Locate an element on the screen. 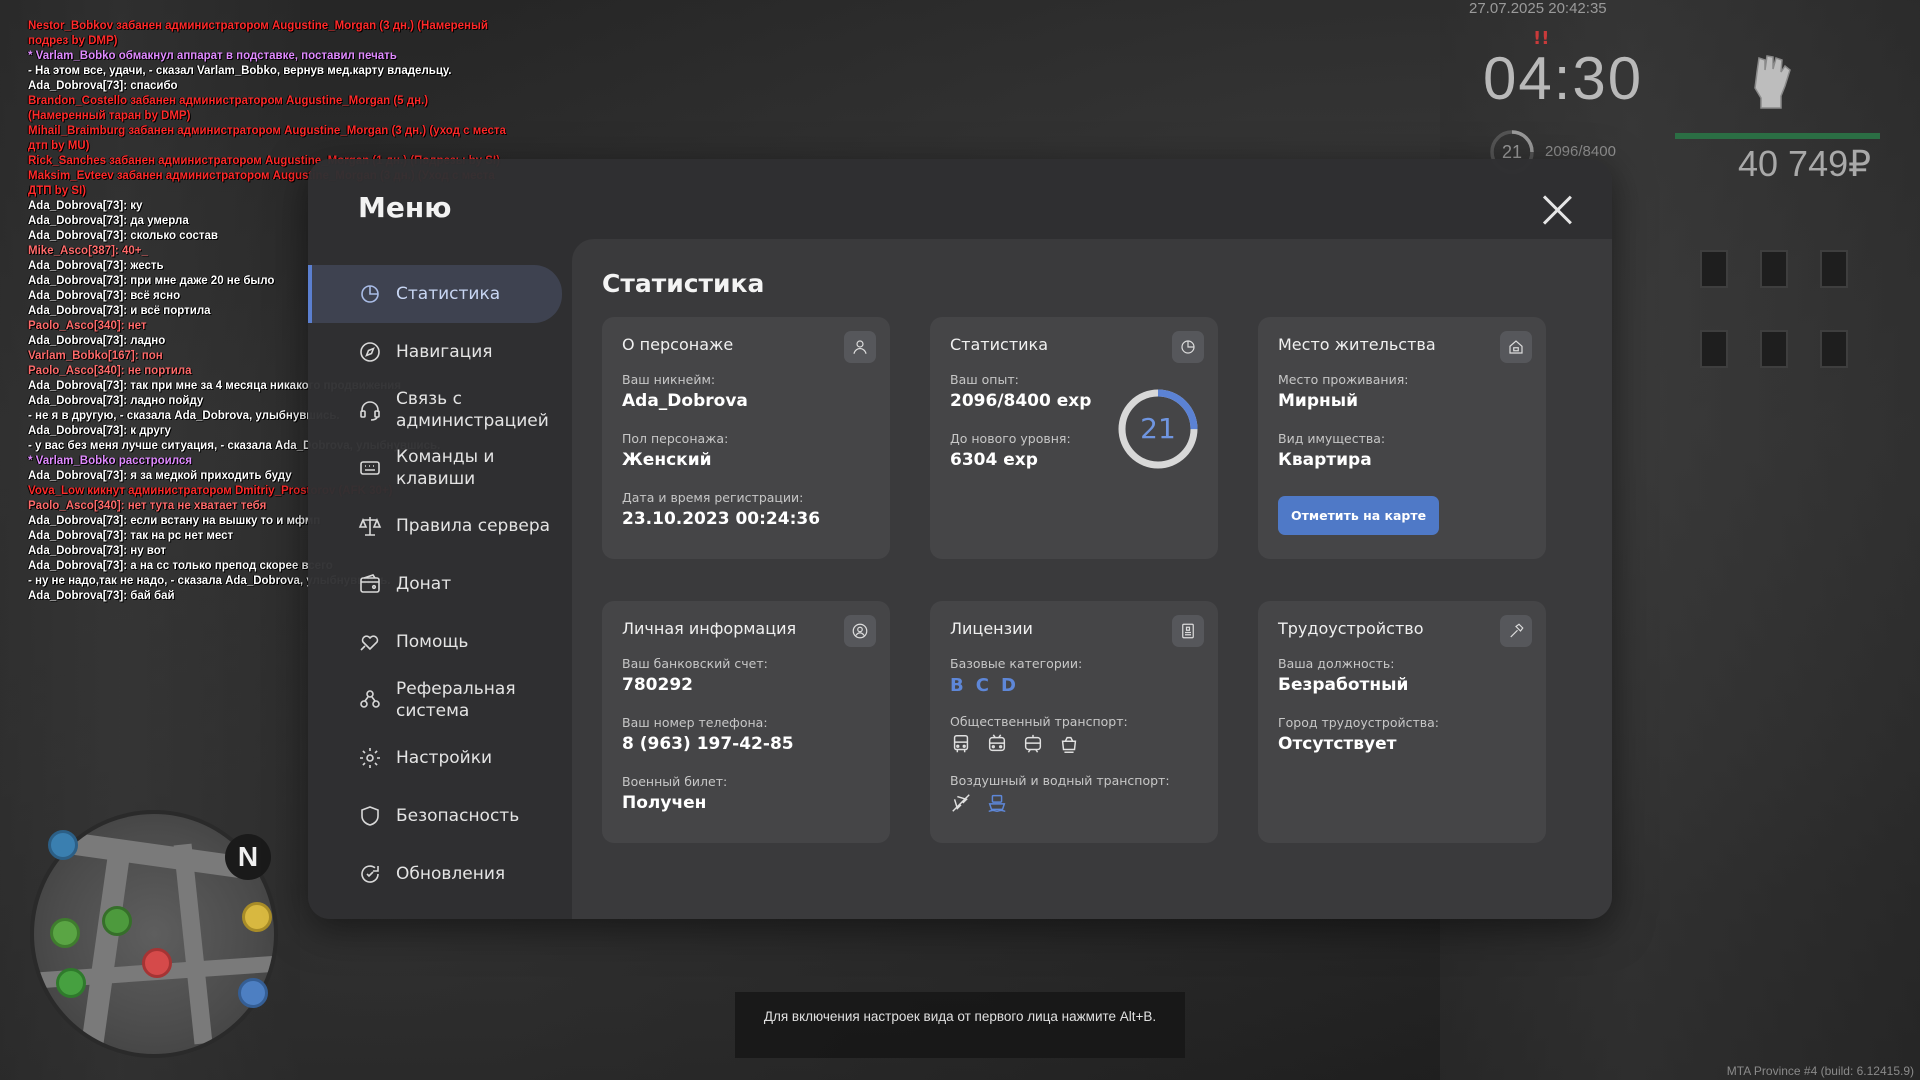 This screenshot has height=1080, width=1920. sidebar-item-label: Обновления is located at coordinates (451, 874).